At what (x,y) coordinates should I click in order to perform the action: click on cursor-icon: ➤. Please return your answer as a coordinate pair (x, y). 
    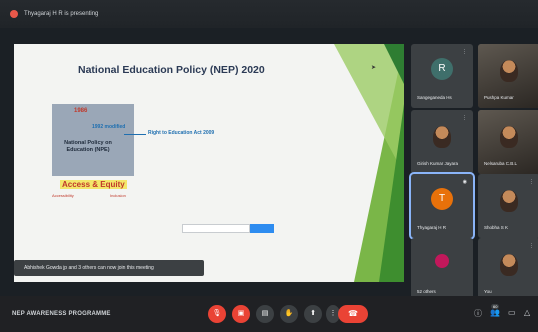
    Looking at the image, I should click on (374, 68).